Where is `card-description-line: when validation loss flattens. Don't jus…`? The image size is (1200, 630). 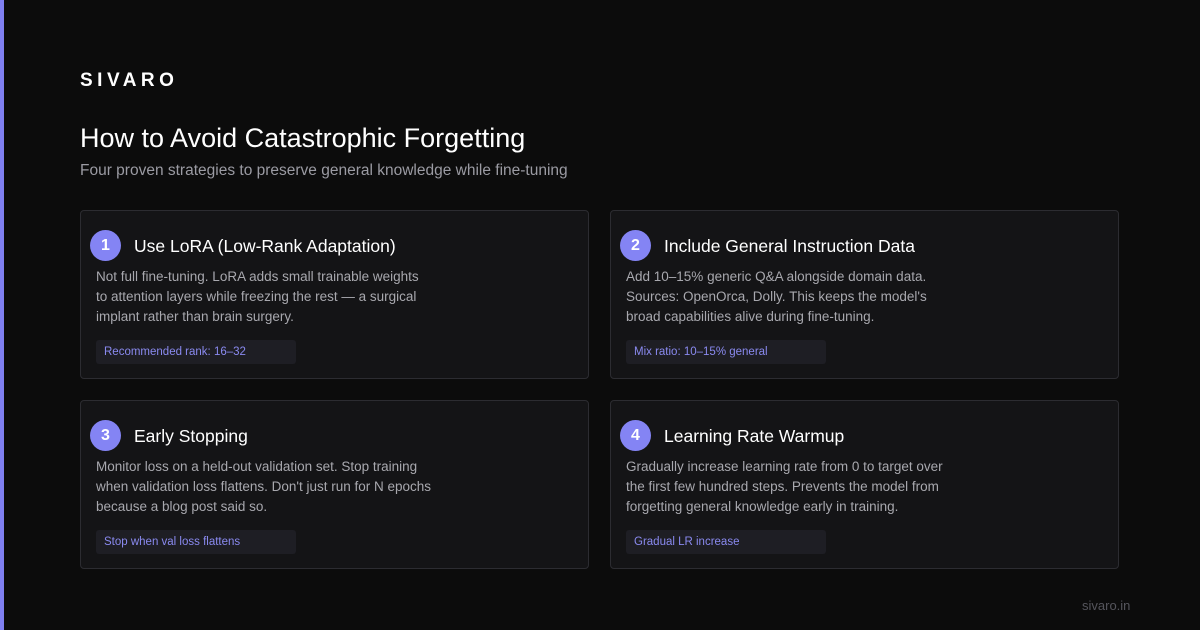
card-description-line: when validation loss flattens. Don't jus… is located at coordinates (264, 486).